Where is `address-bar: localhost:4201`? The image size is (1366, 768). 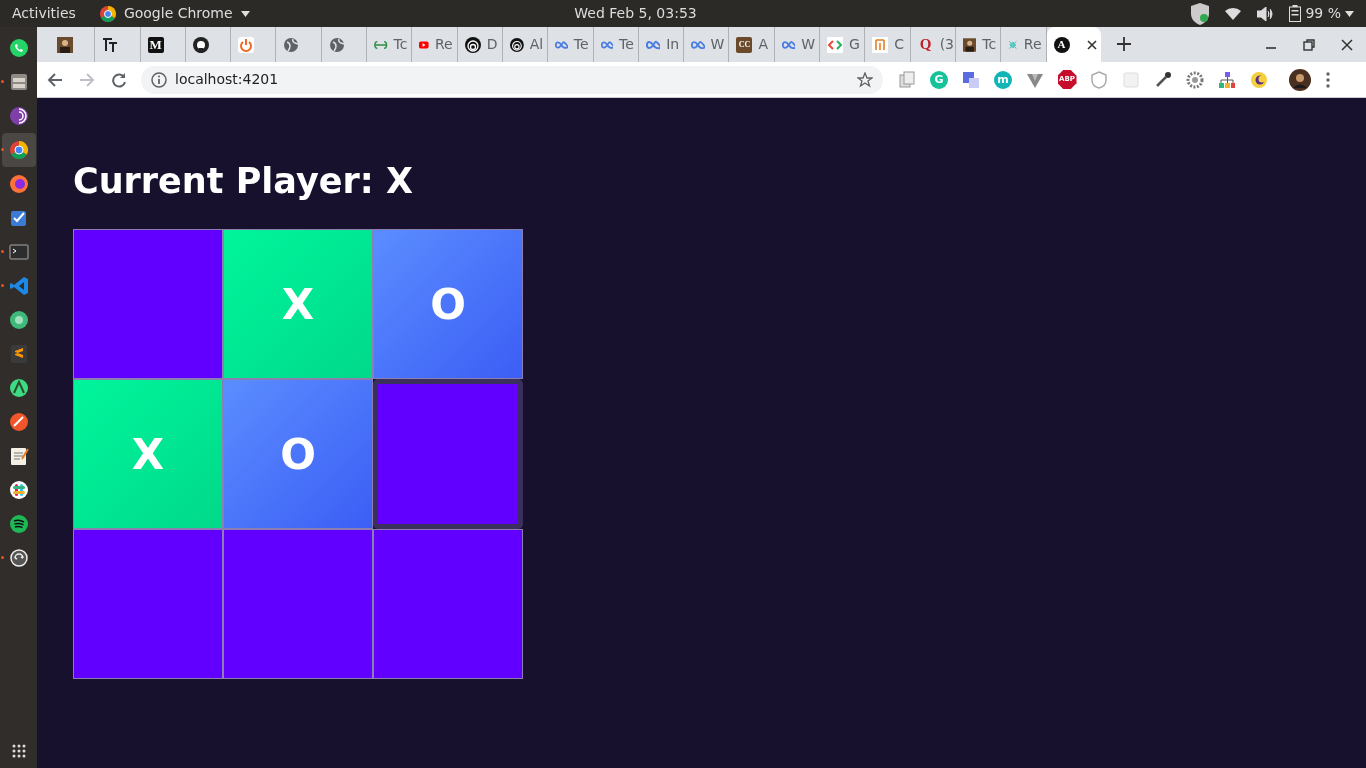 address-bar: localhost:4201 is located at coordinates (512, 79).